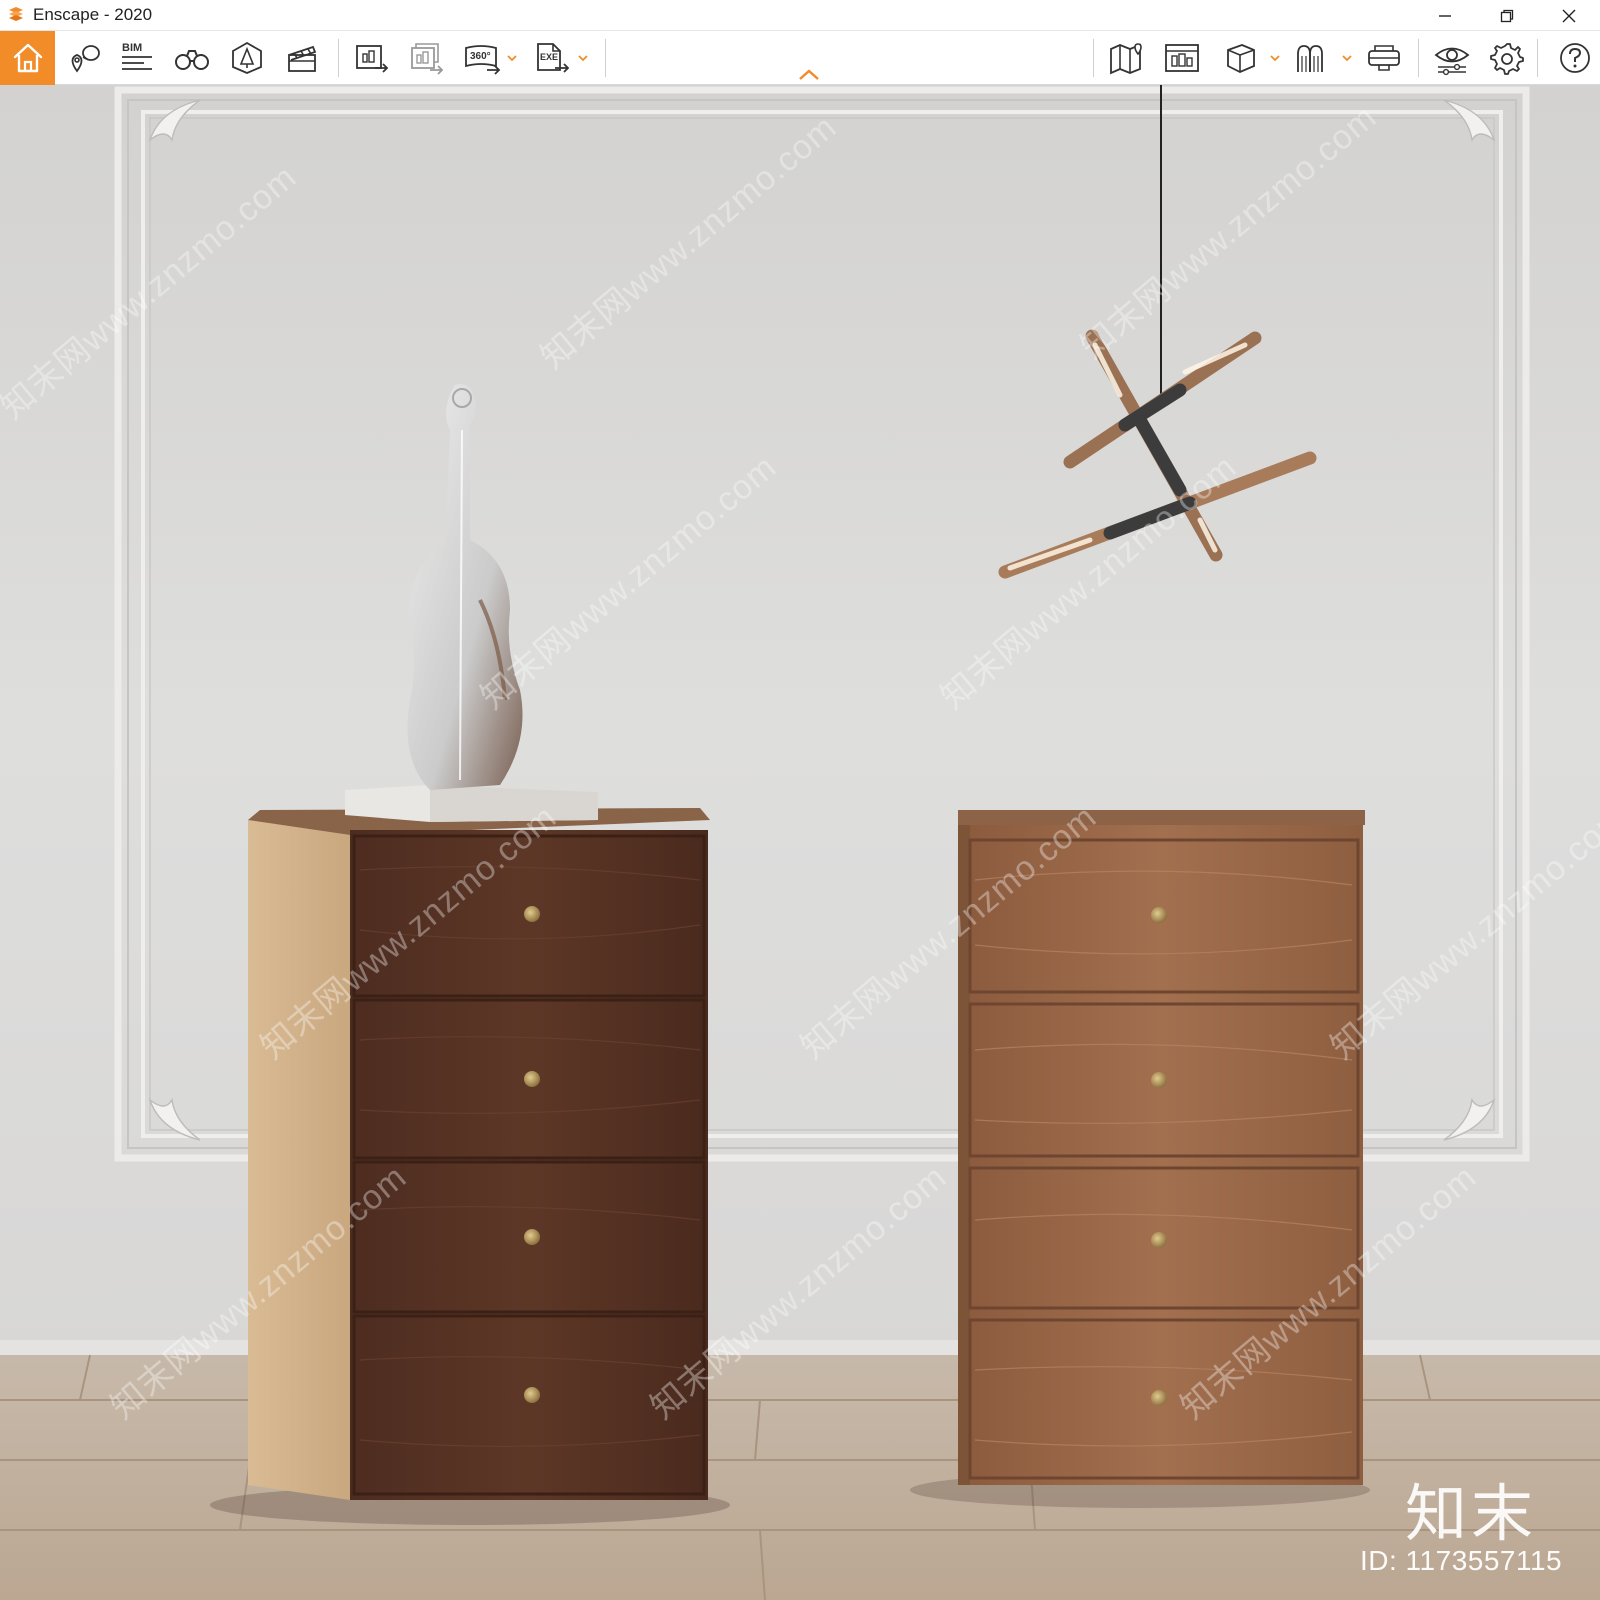 This screenshot has height=1600, width=1600. I want to click on main-toolbar: BIM 360° EXE, so click(800, 58).